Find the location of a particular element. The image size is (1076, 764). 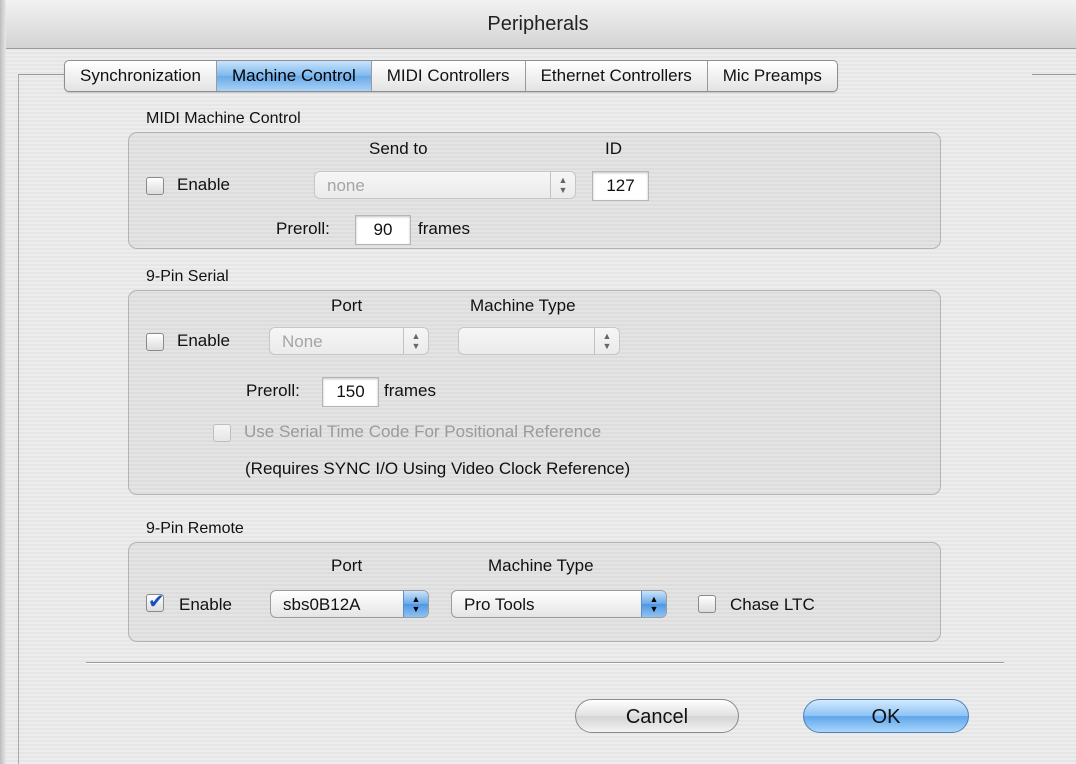

mmc-preroll-label: Preroll: is located at coordinates (303, 228).